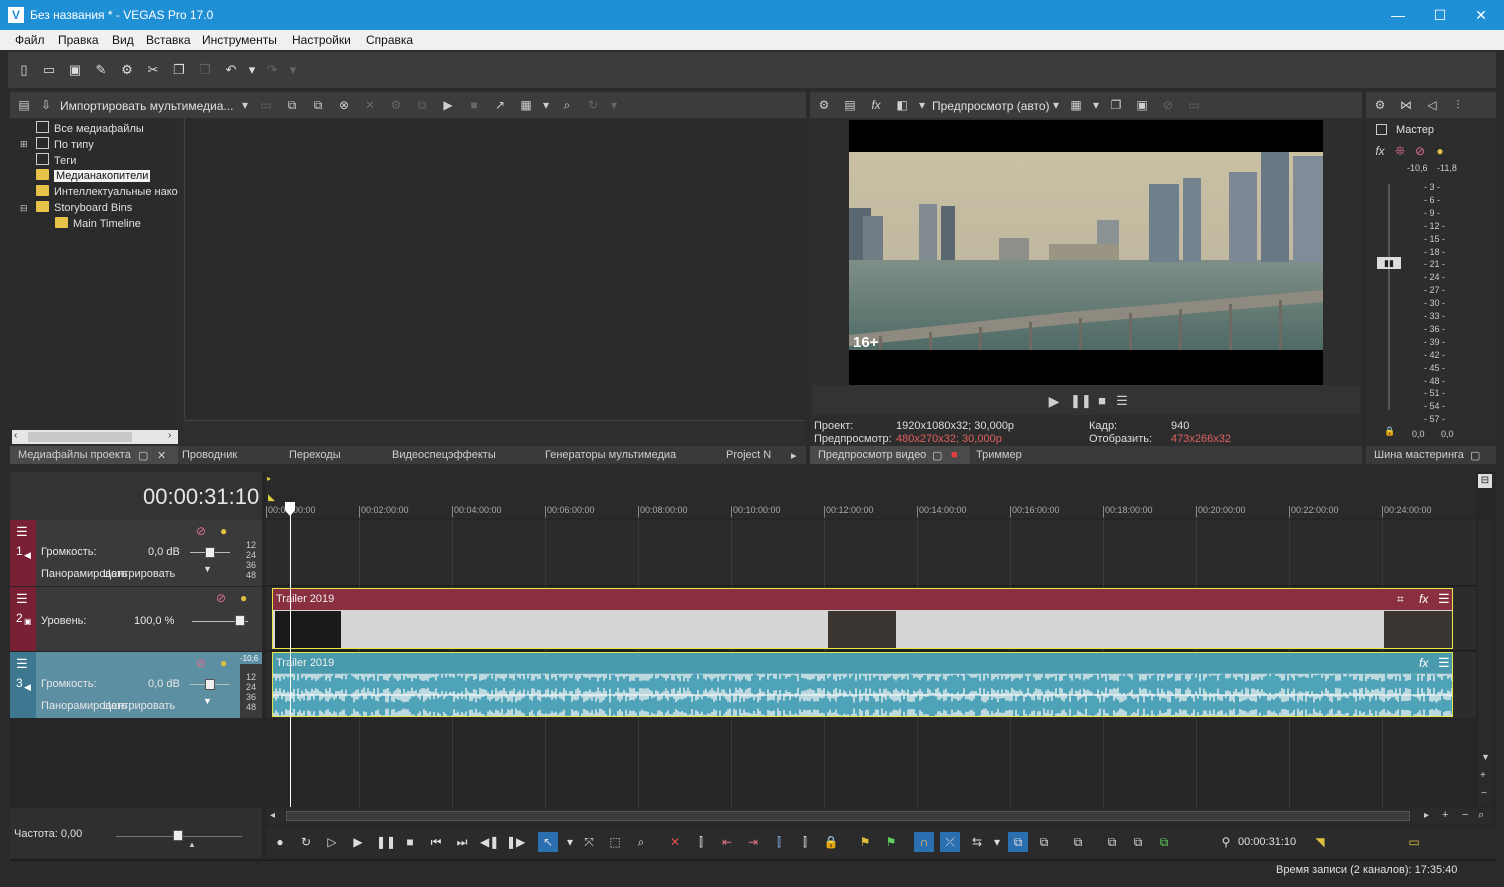  What do you see at coordinates (321, 40) in the screenshot?
I see `menu-settings: Настройки` at bounding box center [321, 40].